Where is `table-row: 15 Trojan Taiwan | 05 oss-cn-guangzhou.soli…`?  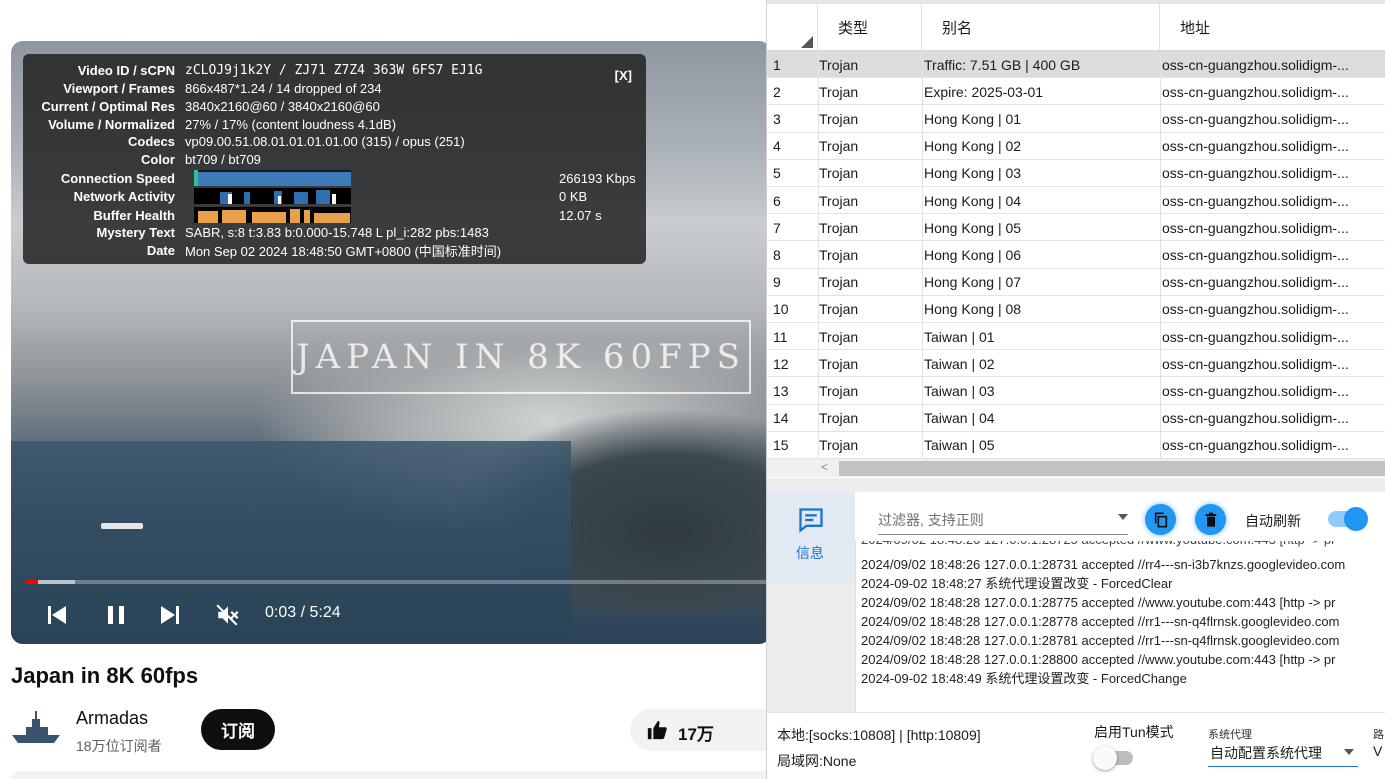
table-row: 15 Trojan Taiwan | 05 oss-cn-guangzhou.soli… is located at coordinates (1076, 445).